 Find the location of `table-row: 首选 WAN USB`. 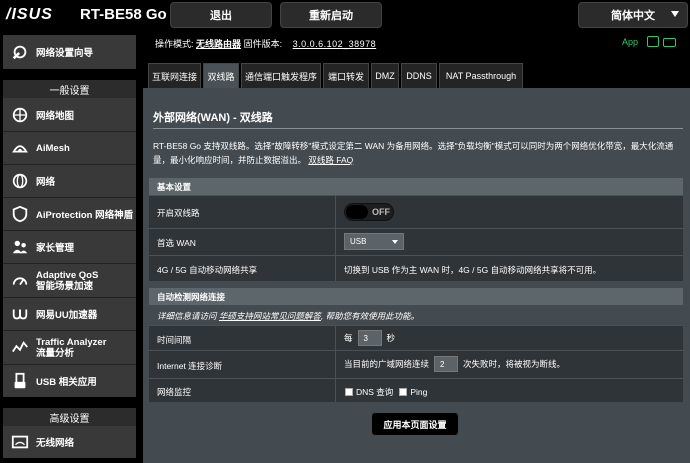

table-row: 首选 WAN USB is located at coordinates (416, 241).